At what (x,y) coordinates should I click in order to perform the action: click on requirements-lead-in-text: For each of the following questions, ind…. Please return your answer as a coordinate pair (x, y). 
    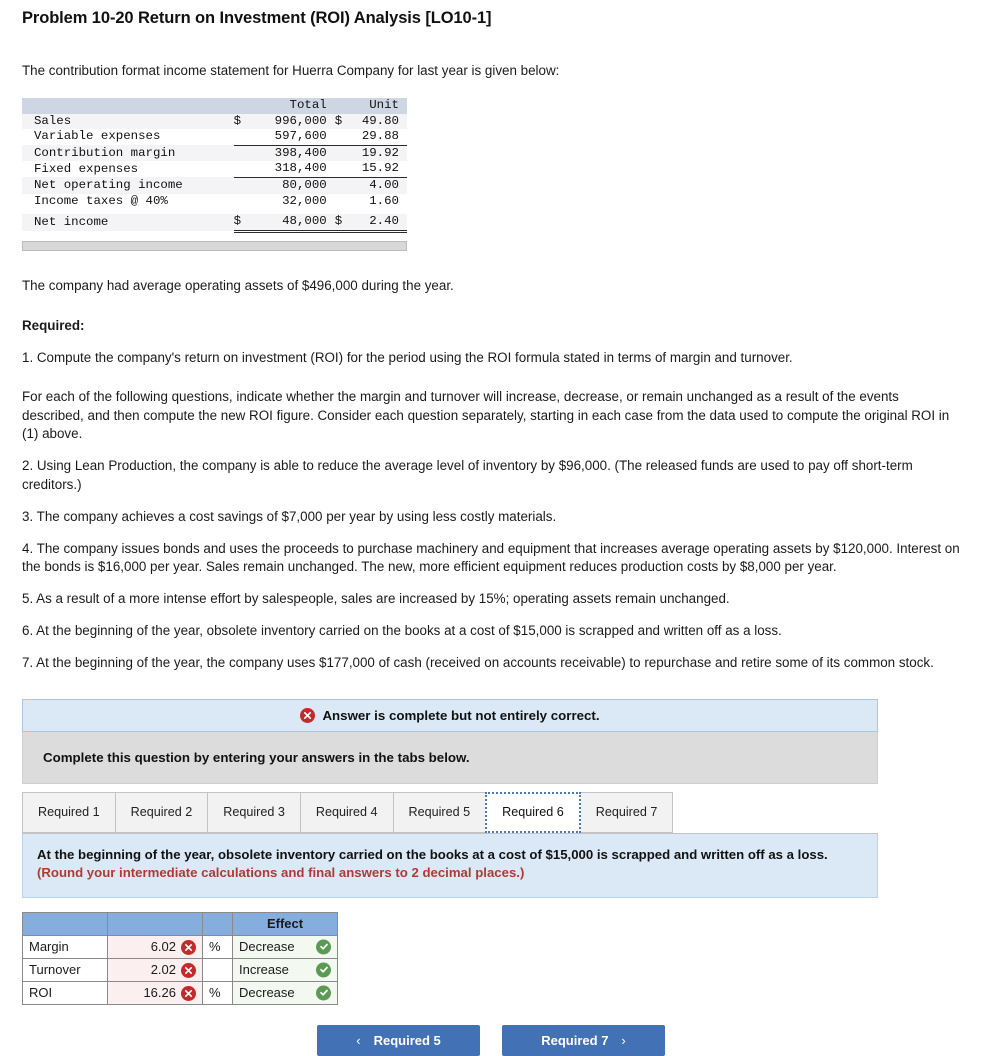
    Looking at the image, I should click on (486, 415).